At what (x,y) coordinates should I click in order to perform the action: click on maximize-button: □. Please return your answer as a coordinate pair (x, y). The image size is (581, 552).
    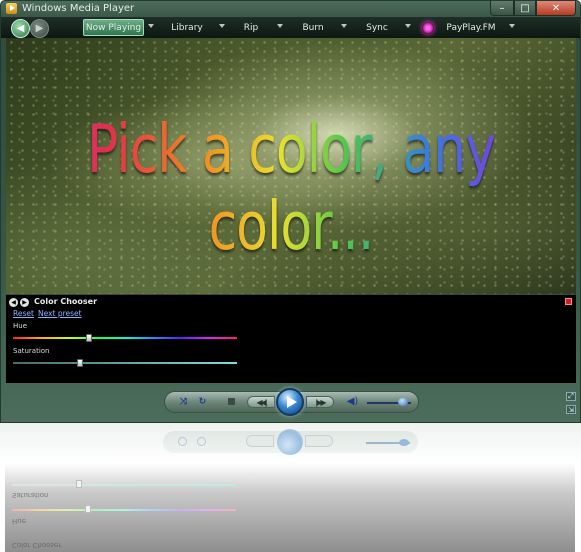
    Looking at the image, I should click on (525, 8).